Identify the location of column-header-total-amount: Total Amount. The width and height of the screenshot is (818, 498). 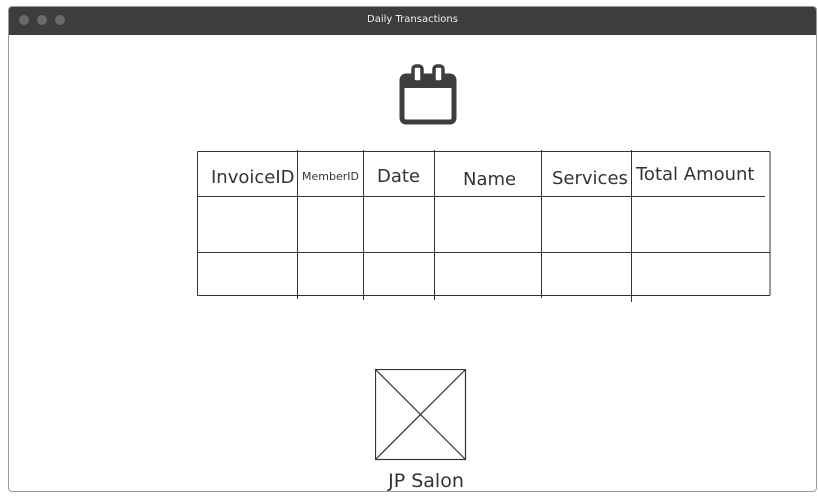
(695, 174).